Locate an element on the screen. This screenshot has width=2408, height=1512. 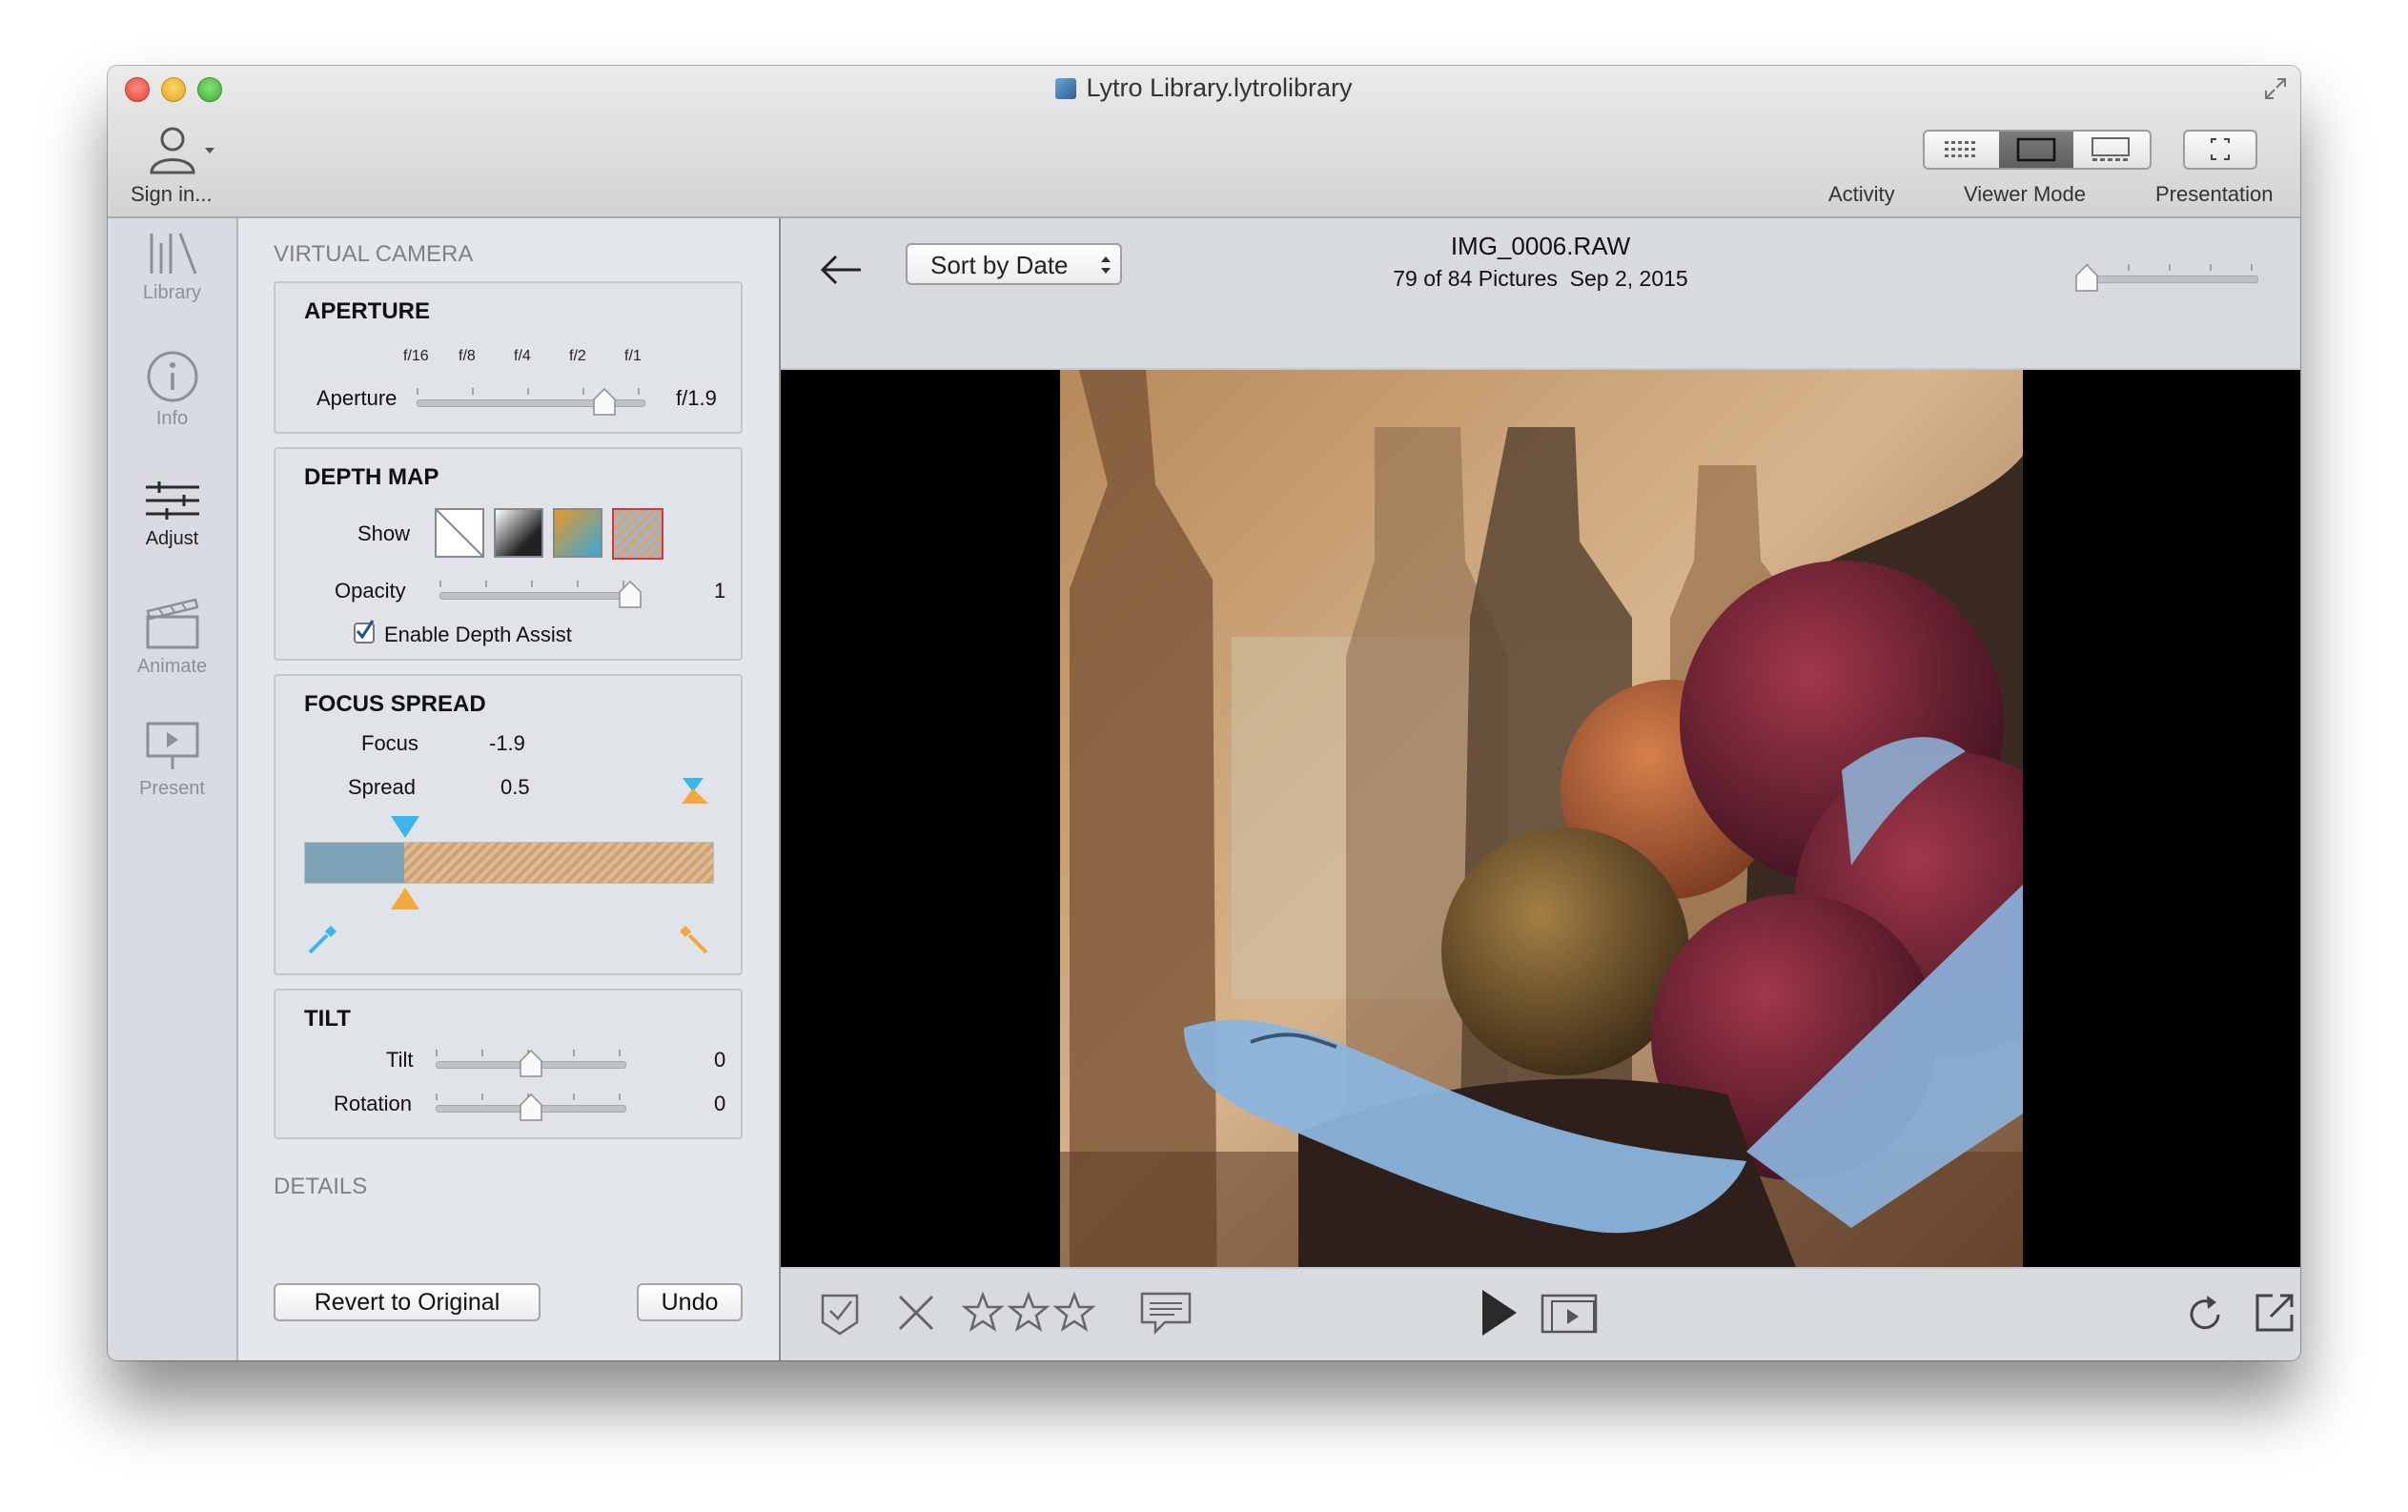
sliders-icon is located at coordinates (172, 500).